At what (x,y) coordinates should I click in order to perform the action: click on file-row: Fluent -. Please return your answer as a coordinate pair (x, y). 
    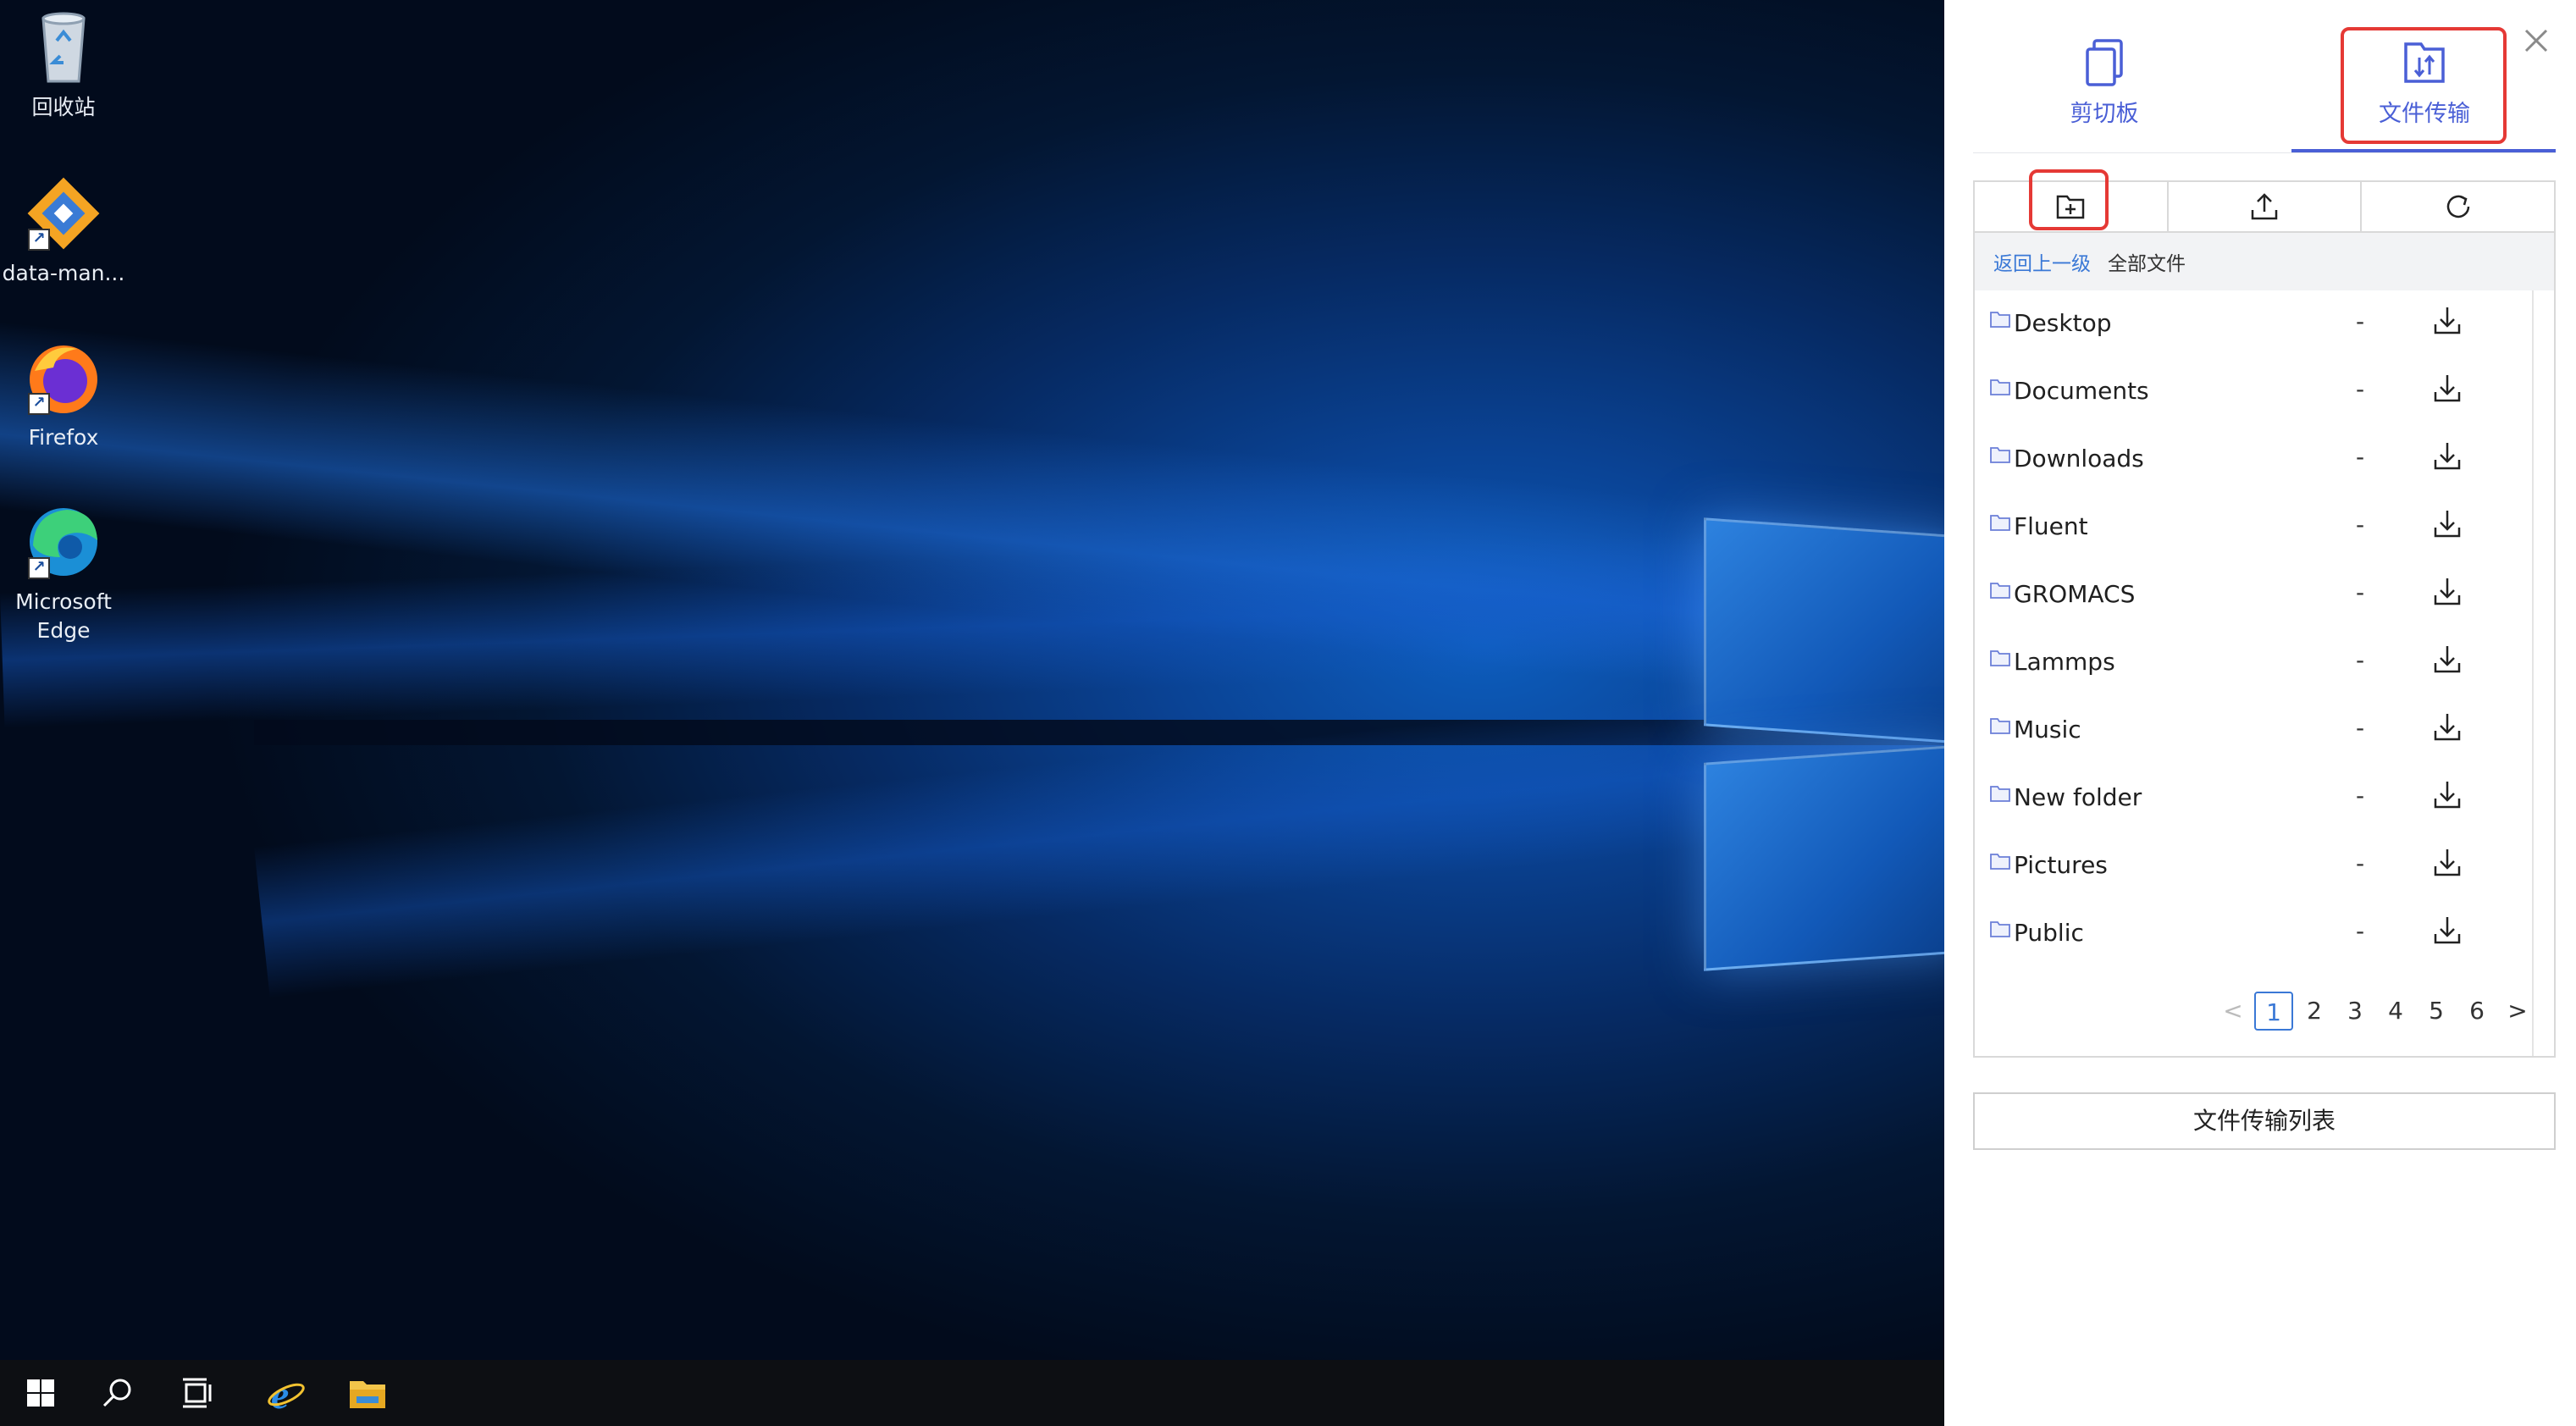
    Looking at the image, I should click on (2253, 529).